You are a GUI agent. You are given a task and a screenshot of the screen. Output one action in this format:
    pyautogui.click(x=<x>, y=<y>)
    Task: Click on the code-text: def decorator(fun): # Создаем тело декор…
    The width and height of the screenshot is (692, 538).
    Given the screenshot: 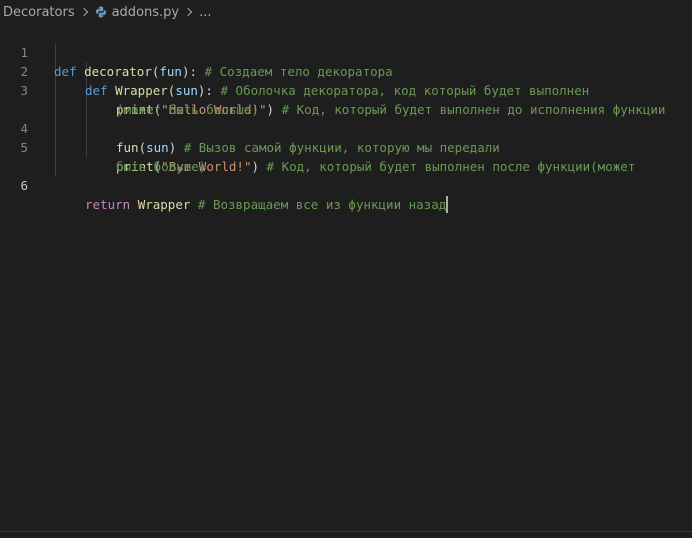 What is the action you would take?
    pyautogui.click(x=223, y=71)
    